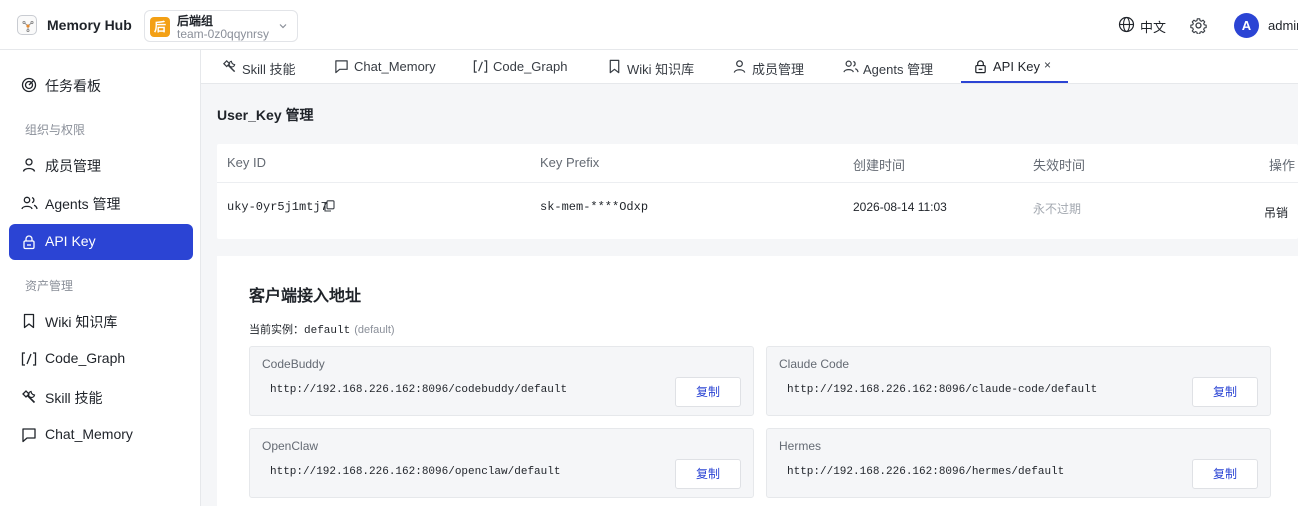 The width and height of the screenshot is (1298, 506). Describe the element at coordinates (89, 25) in the screenshot. I see `brand-title: Memory Hub` at that location.